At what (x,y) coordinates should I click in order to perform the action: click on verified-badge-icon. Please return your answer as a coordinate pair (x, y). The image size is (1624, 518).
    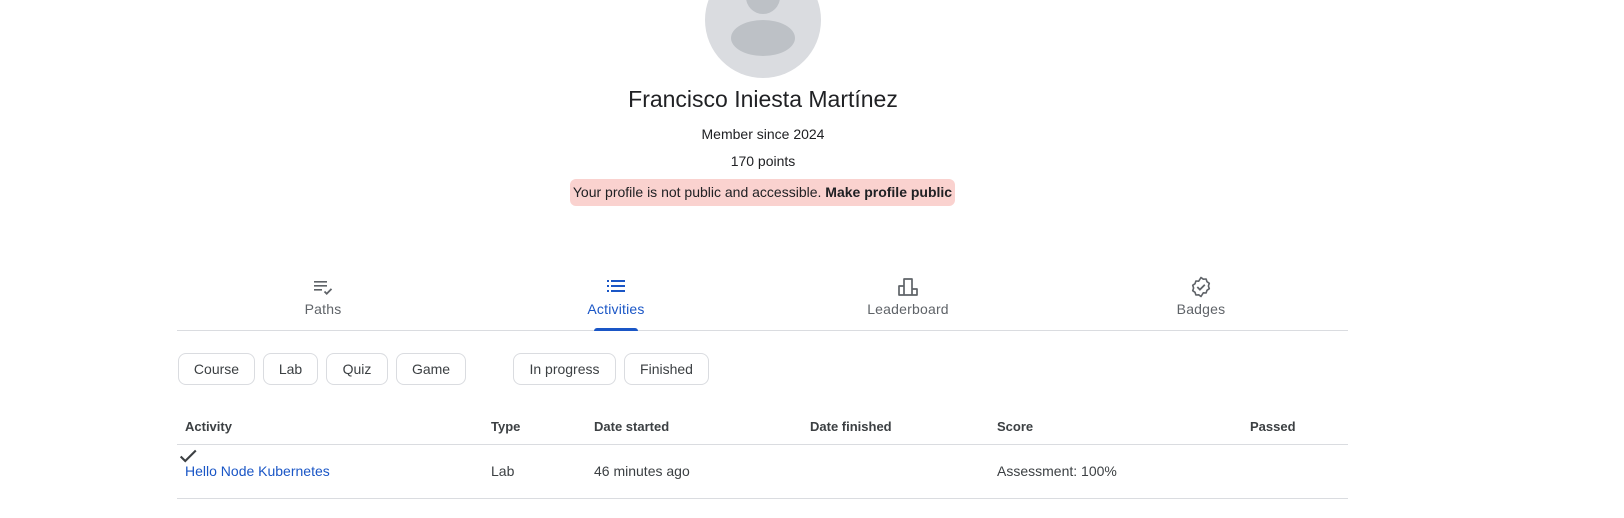
    Looking at the image, I should click on (1201, 287).